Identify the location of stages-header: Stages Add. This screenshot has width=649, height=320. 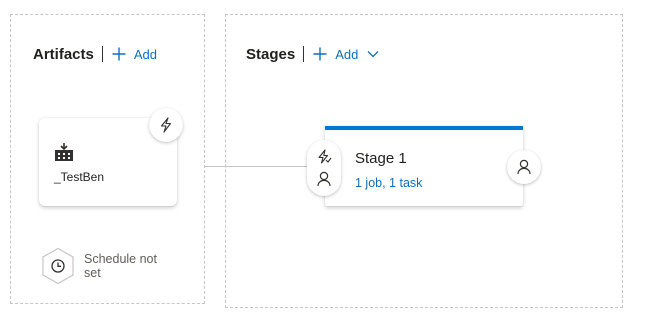
(316, 54).